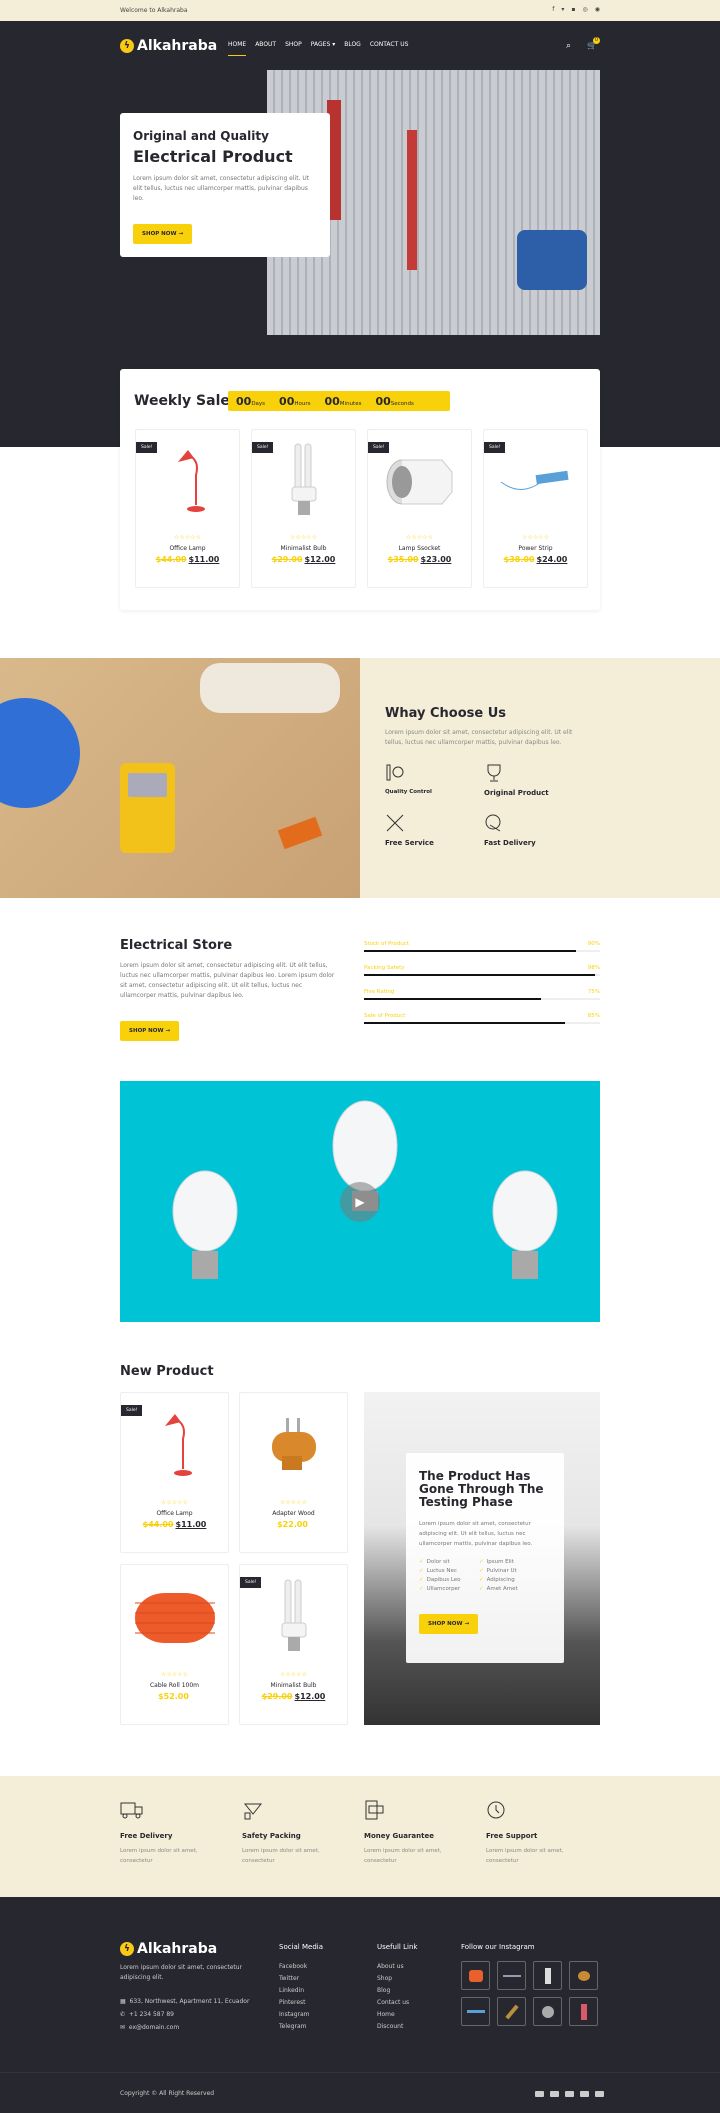 Image resolution: width=720 pixels, height=2113 pixels. Describe the element at coordinates (301, 2015) in the screenshot. I see `footer-link: Instagram` at that location.